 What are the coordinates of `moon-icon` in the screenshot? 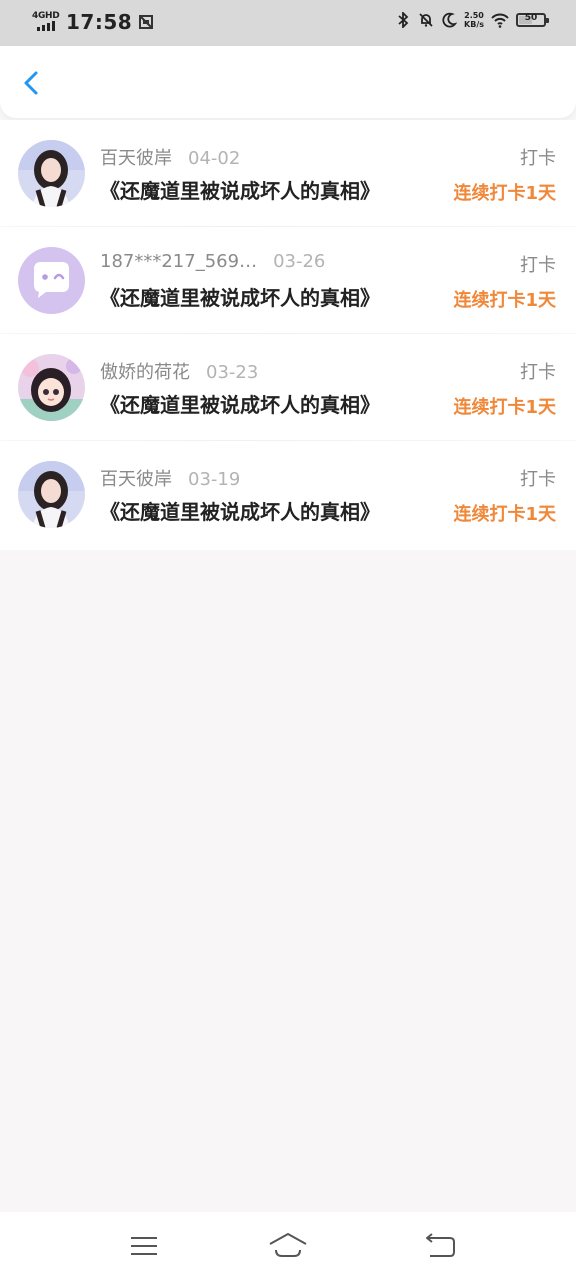 It's located at (450, 20).